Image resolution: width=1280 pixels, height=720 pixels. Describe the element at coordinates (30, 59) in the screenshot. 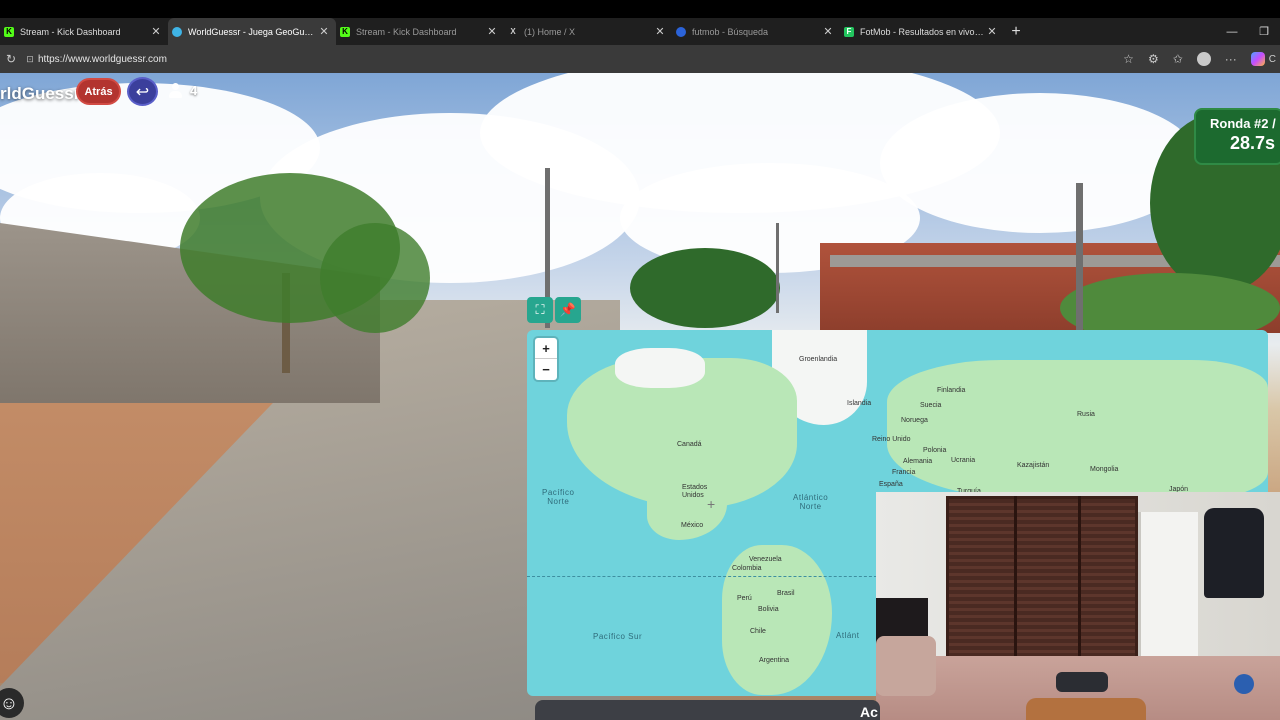

I see `site-info-icon: ⊡` at that location.